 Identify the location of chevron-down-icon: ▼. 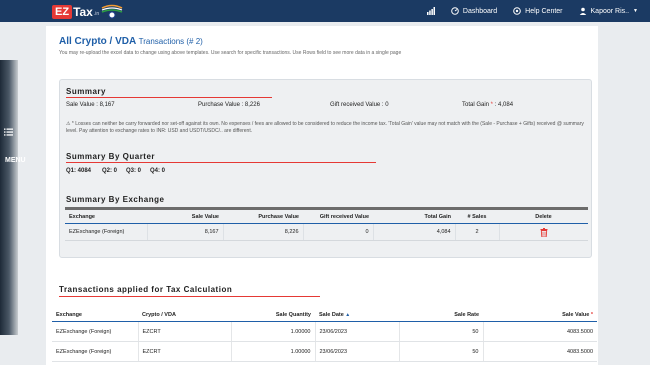
(635, 11).